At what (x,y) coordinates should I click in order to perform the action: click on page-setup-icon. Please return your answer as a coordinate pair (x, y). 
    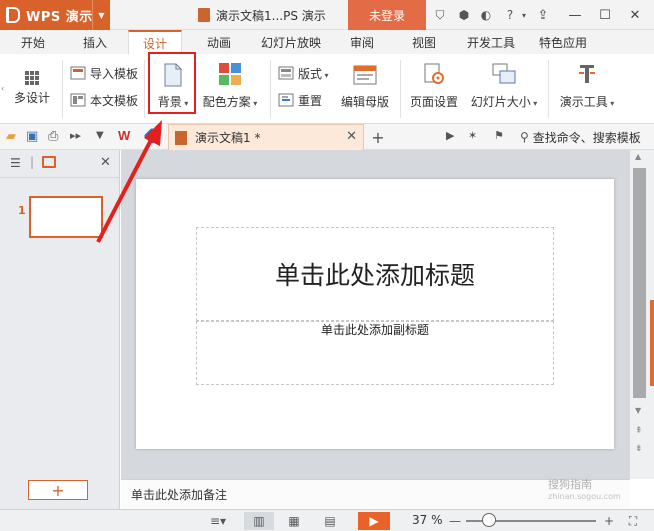
    Looking at the image, I should click on (434, 73).